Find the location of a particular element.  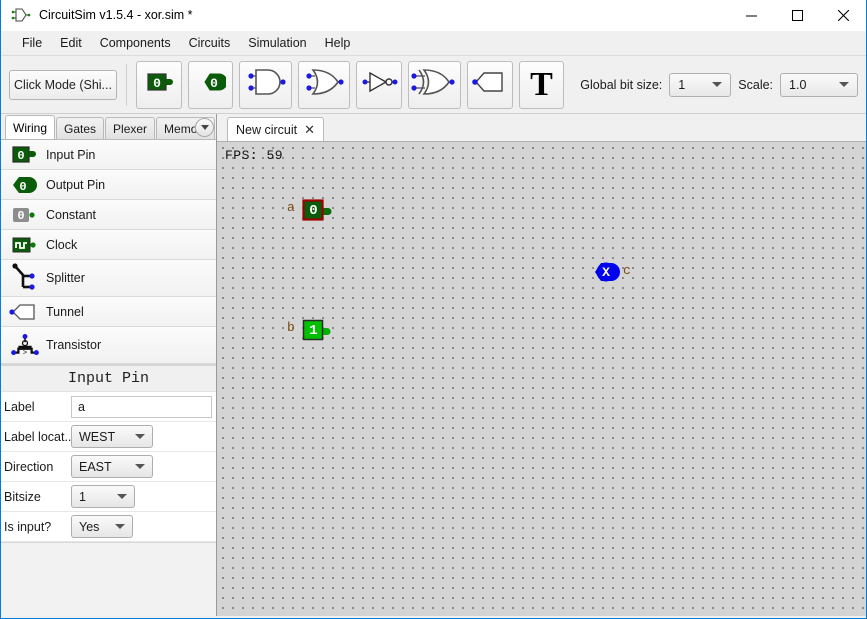

is-input-value: Yes is located at coordinates (89, 526).